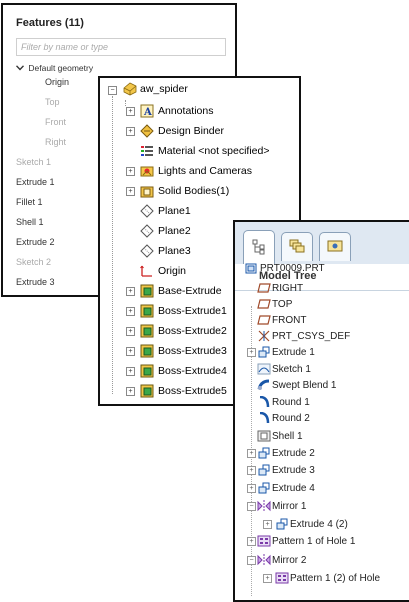 The image size is (409, 602). What do you see at coordinates (286, 352) in the screenshot?
I see `model-tree-item: Extrude 1` at bounding box center [286, 352].